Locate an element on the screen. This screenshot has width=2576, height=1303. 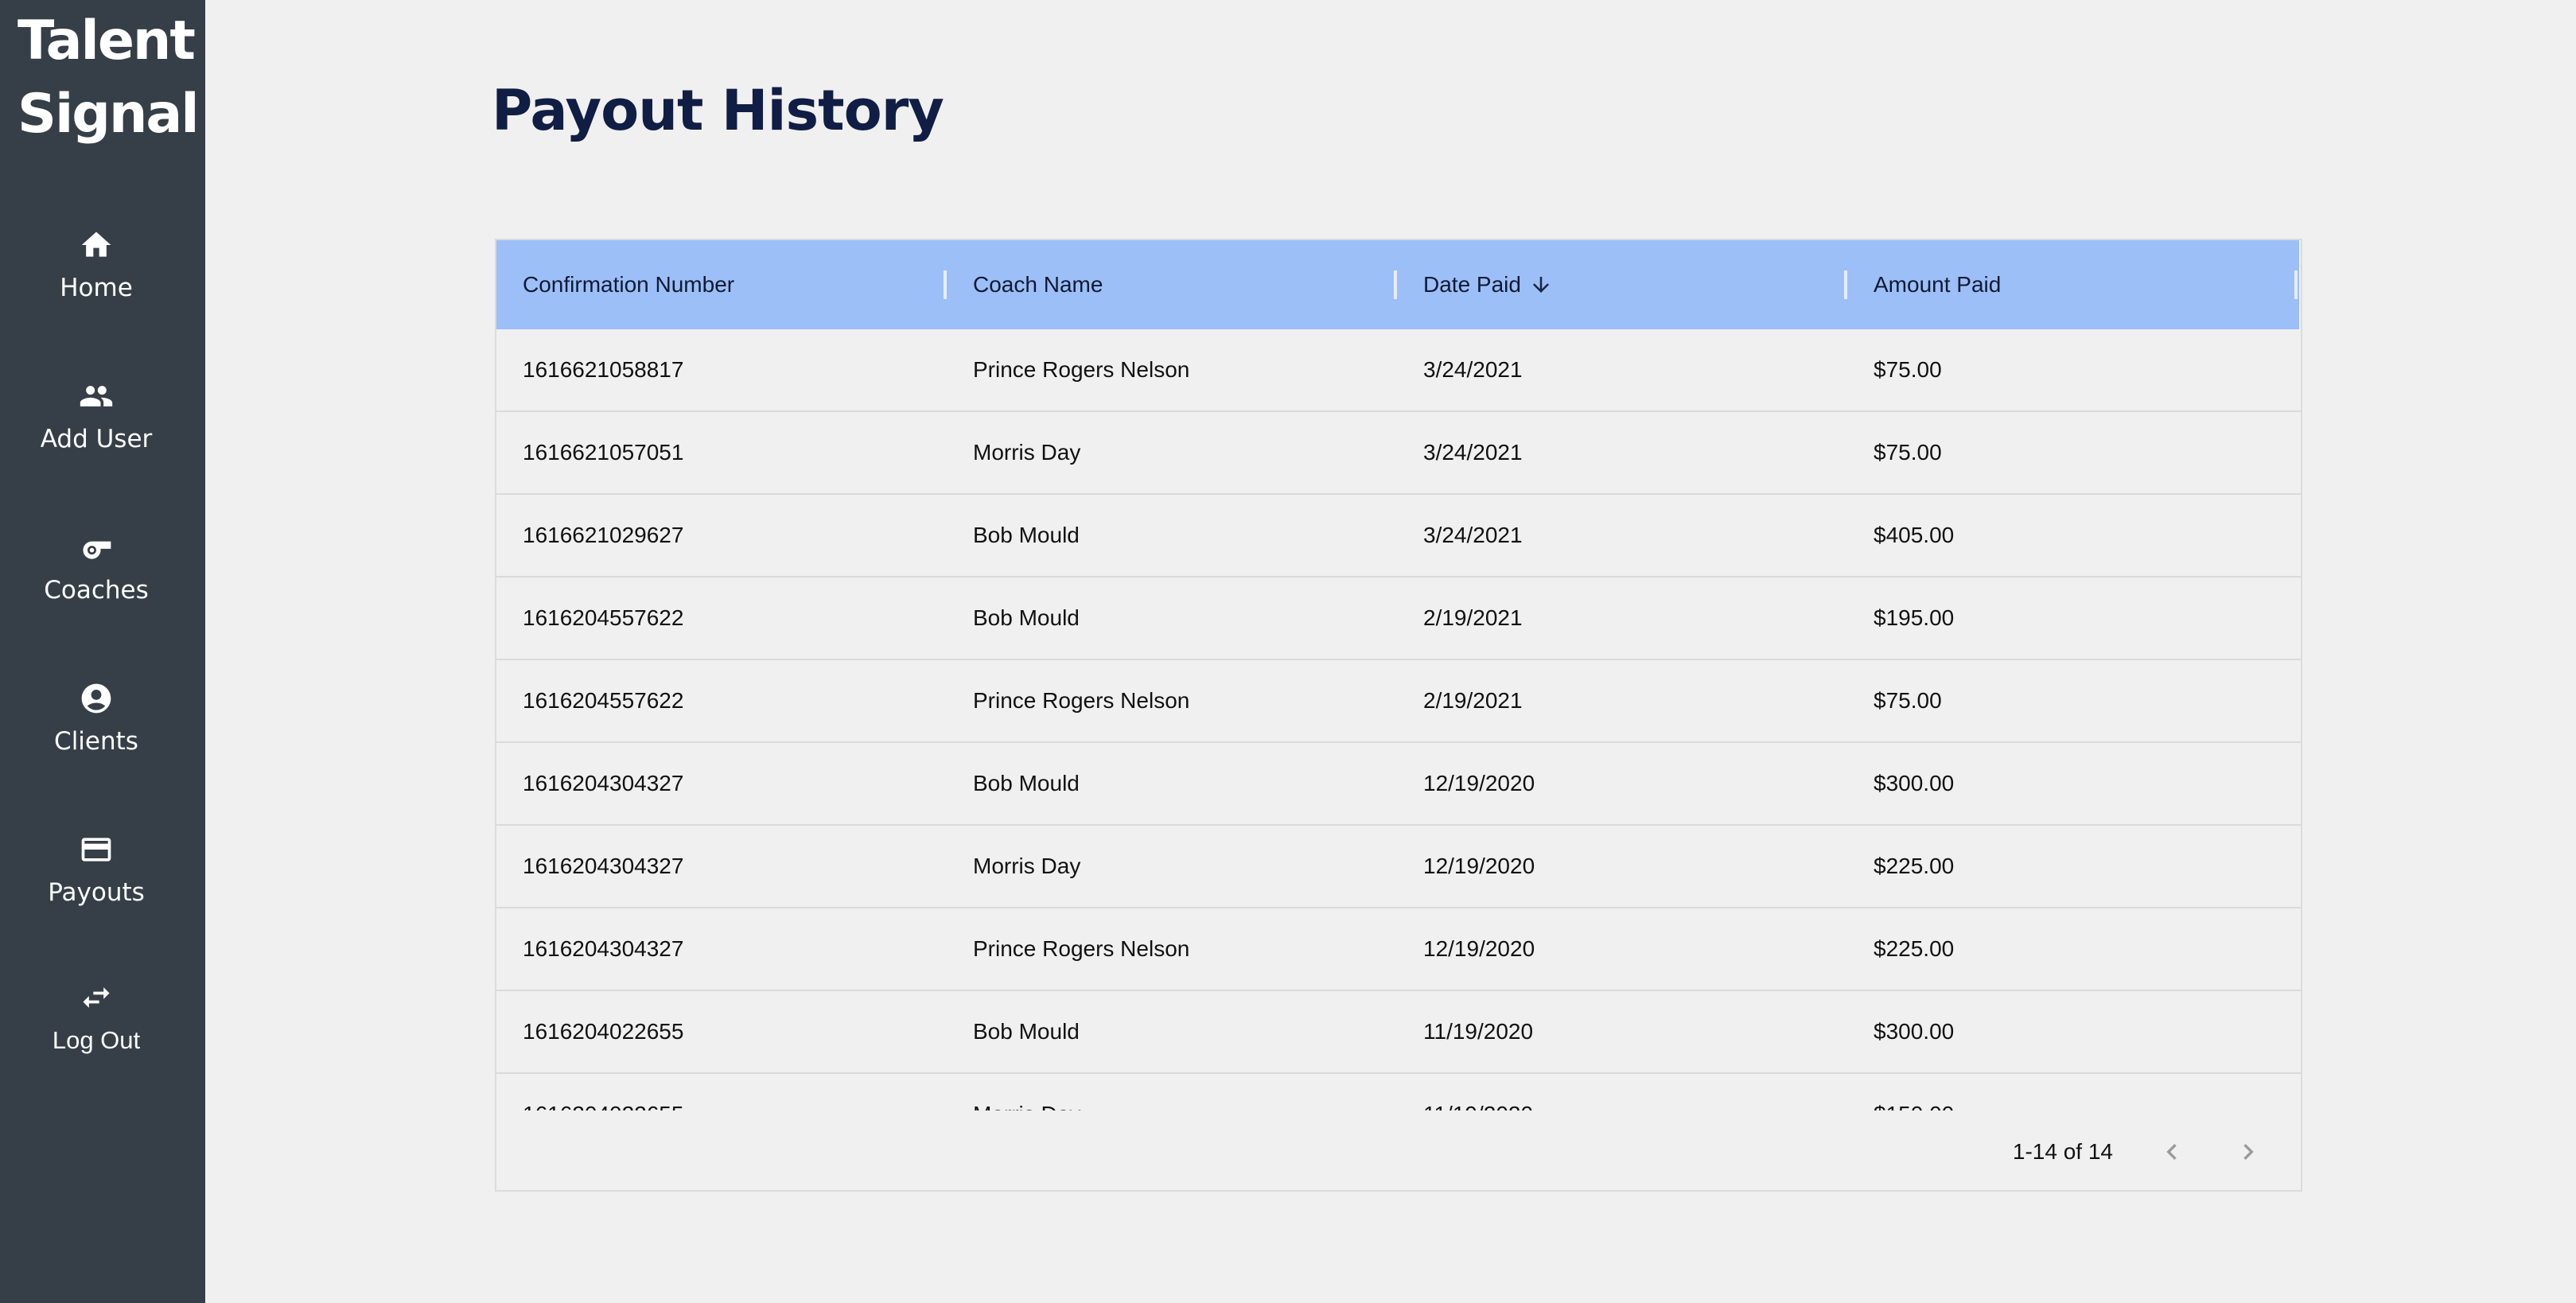
confirmation-number-cell: 1616621058817 is located at coordinates (604, 369).